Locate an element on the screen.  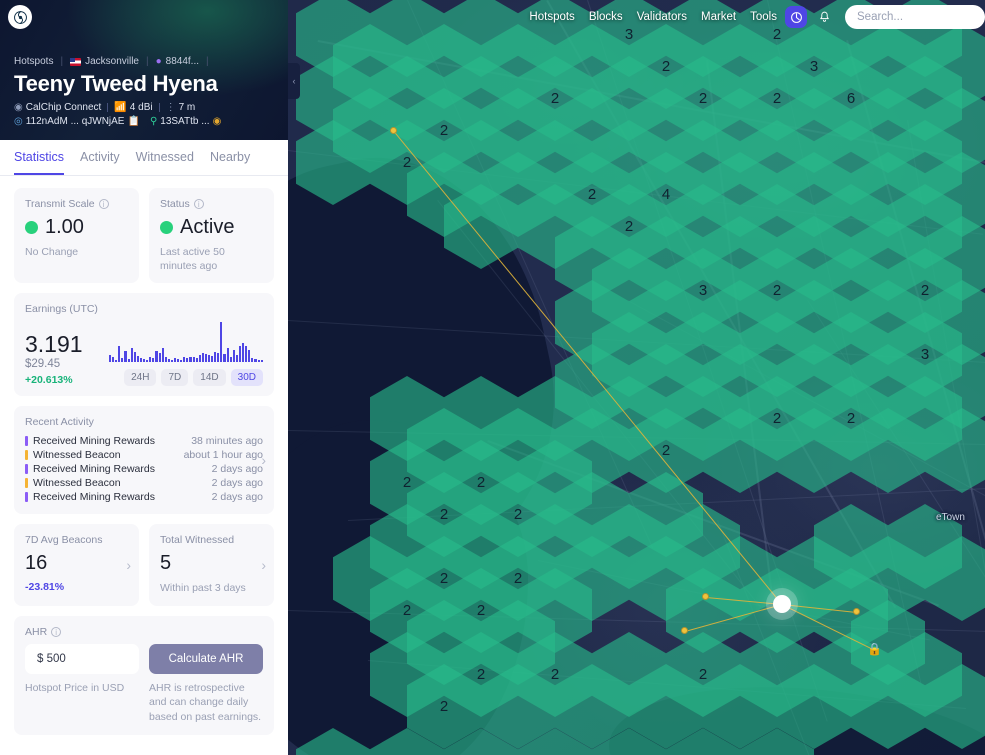
total-witnessed-card: Total Witnessed 5 Within past 3 days › is located at coordinates (211, 565).